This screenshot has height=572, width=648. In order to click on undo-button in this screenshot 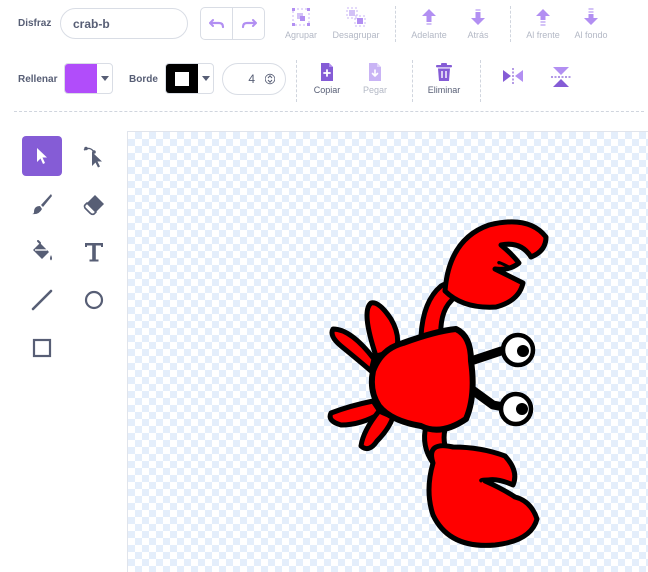, I will do `click(216, 23)`.